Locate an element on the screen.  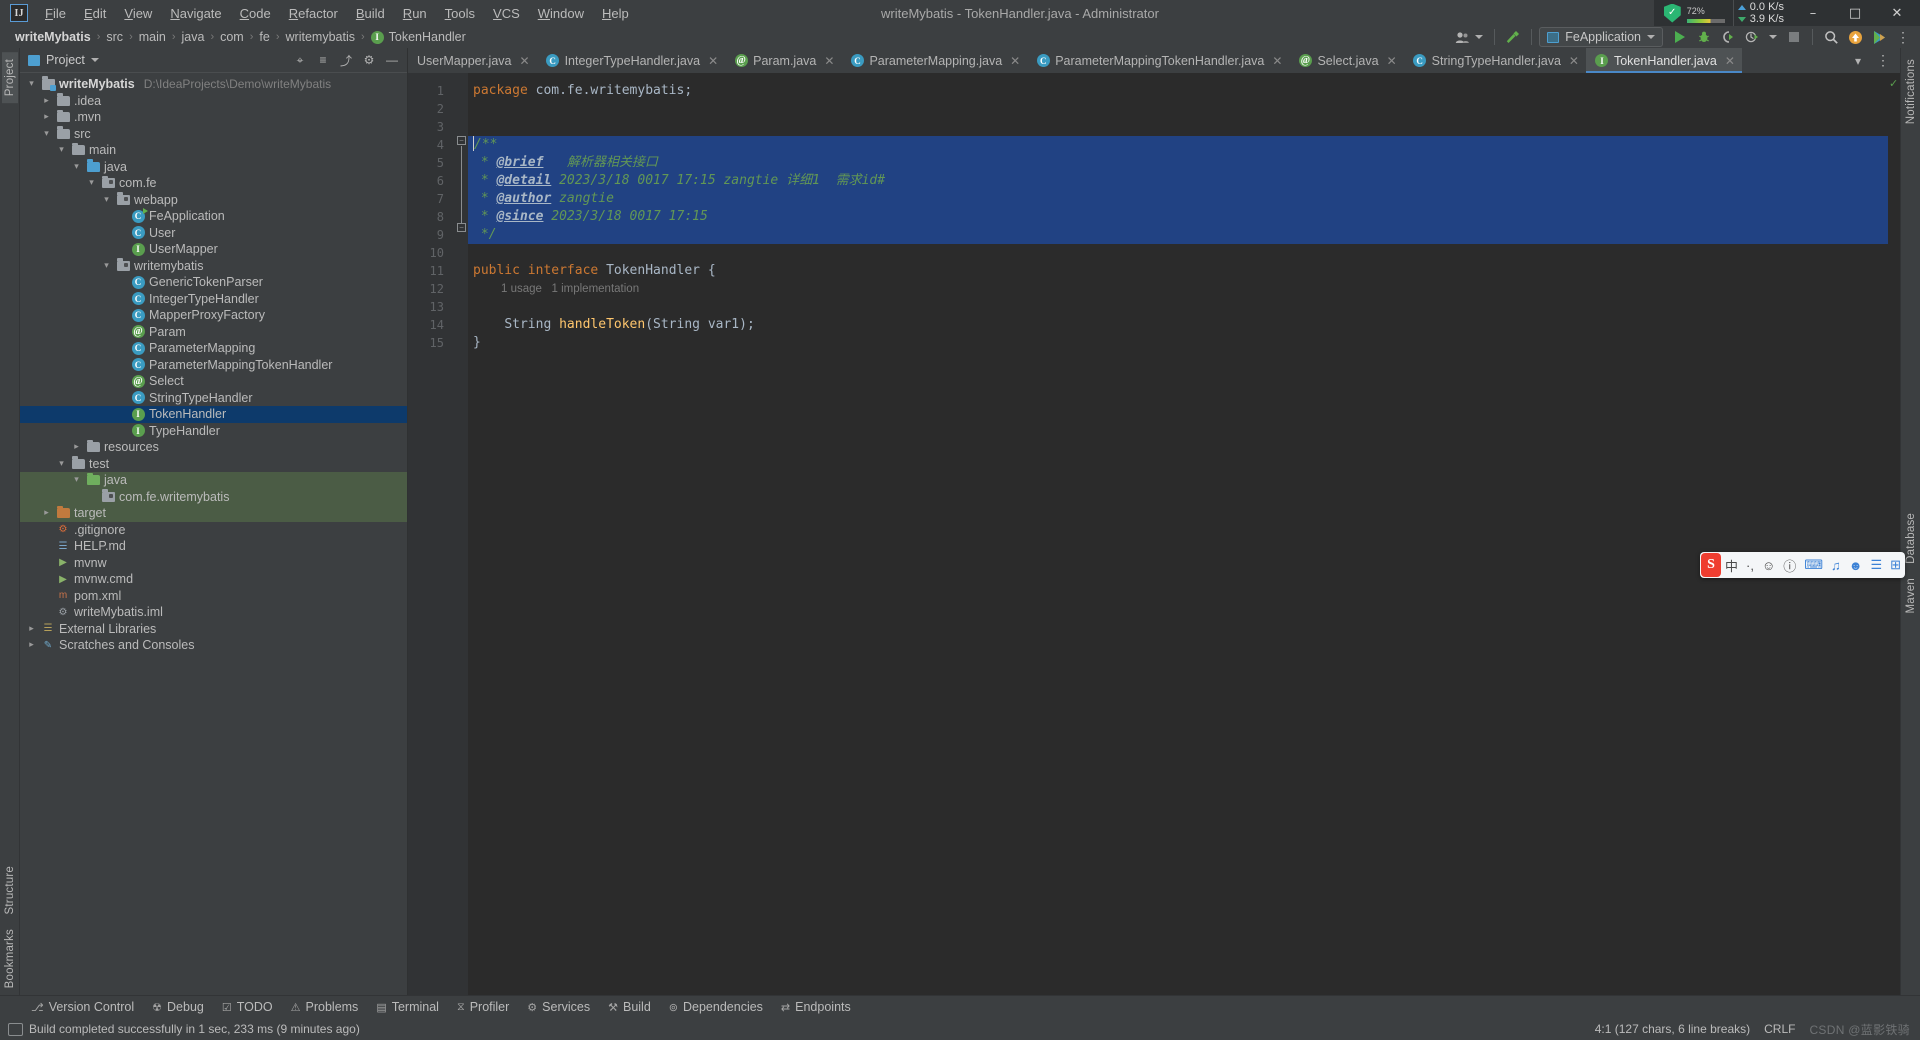
editor-tab-param-java: @ Param.java ✕ is located at coordinates (783, 60).